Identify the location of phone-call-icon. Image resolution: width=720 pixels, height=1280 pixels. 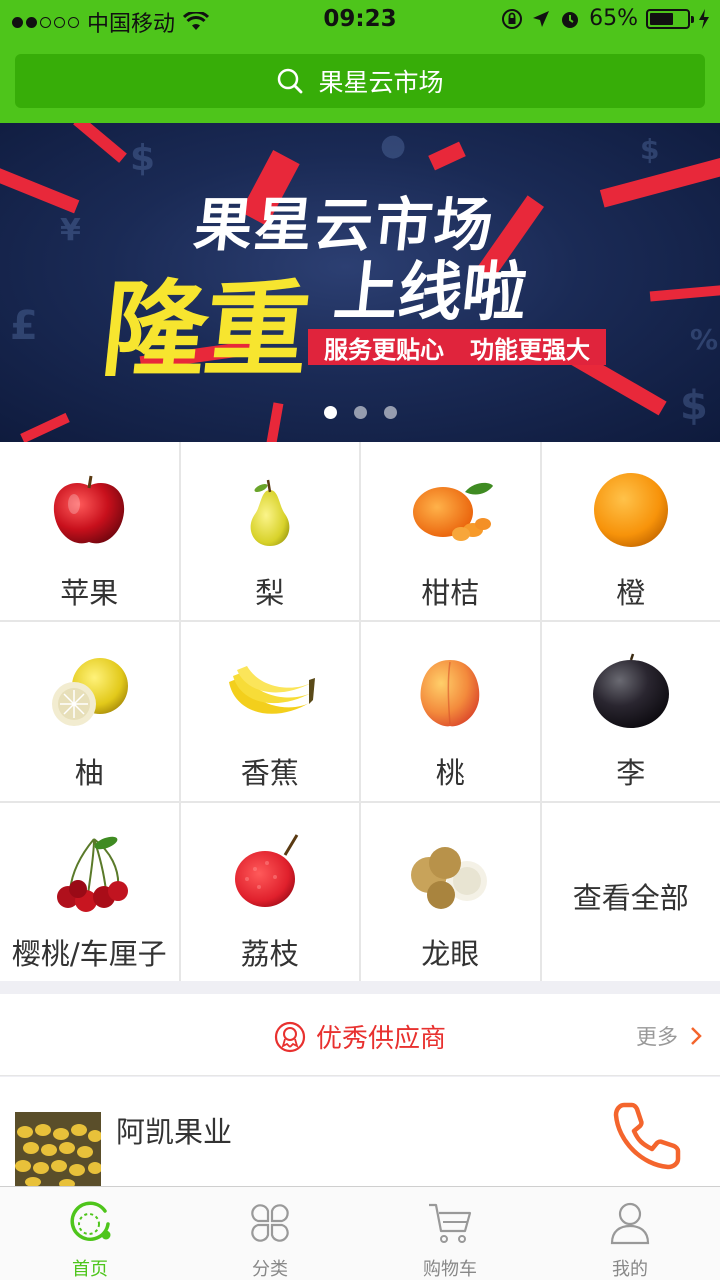
(648, 1135).